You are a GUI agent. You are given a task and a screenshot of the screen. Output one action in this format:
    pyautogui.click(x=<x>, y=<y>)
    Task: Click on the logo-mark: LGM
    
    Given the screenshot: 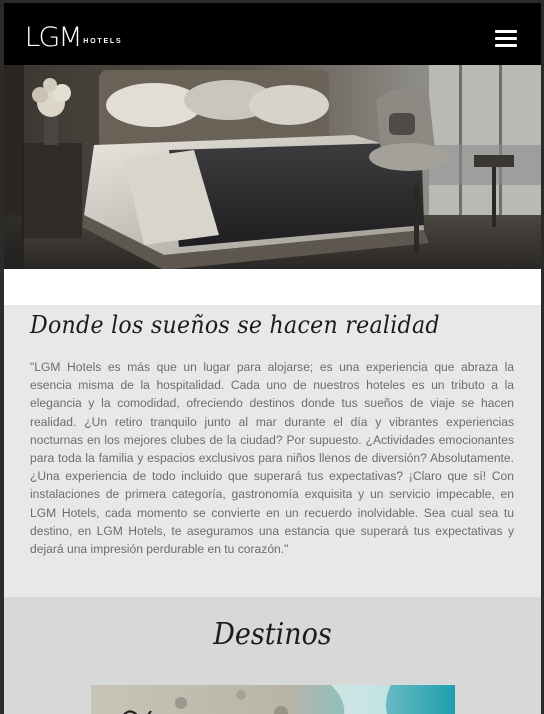 What is the action you would take?
    pyautogui.click(x=53, y=37)
    